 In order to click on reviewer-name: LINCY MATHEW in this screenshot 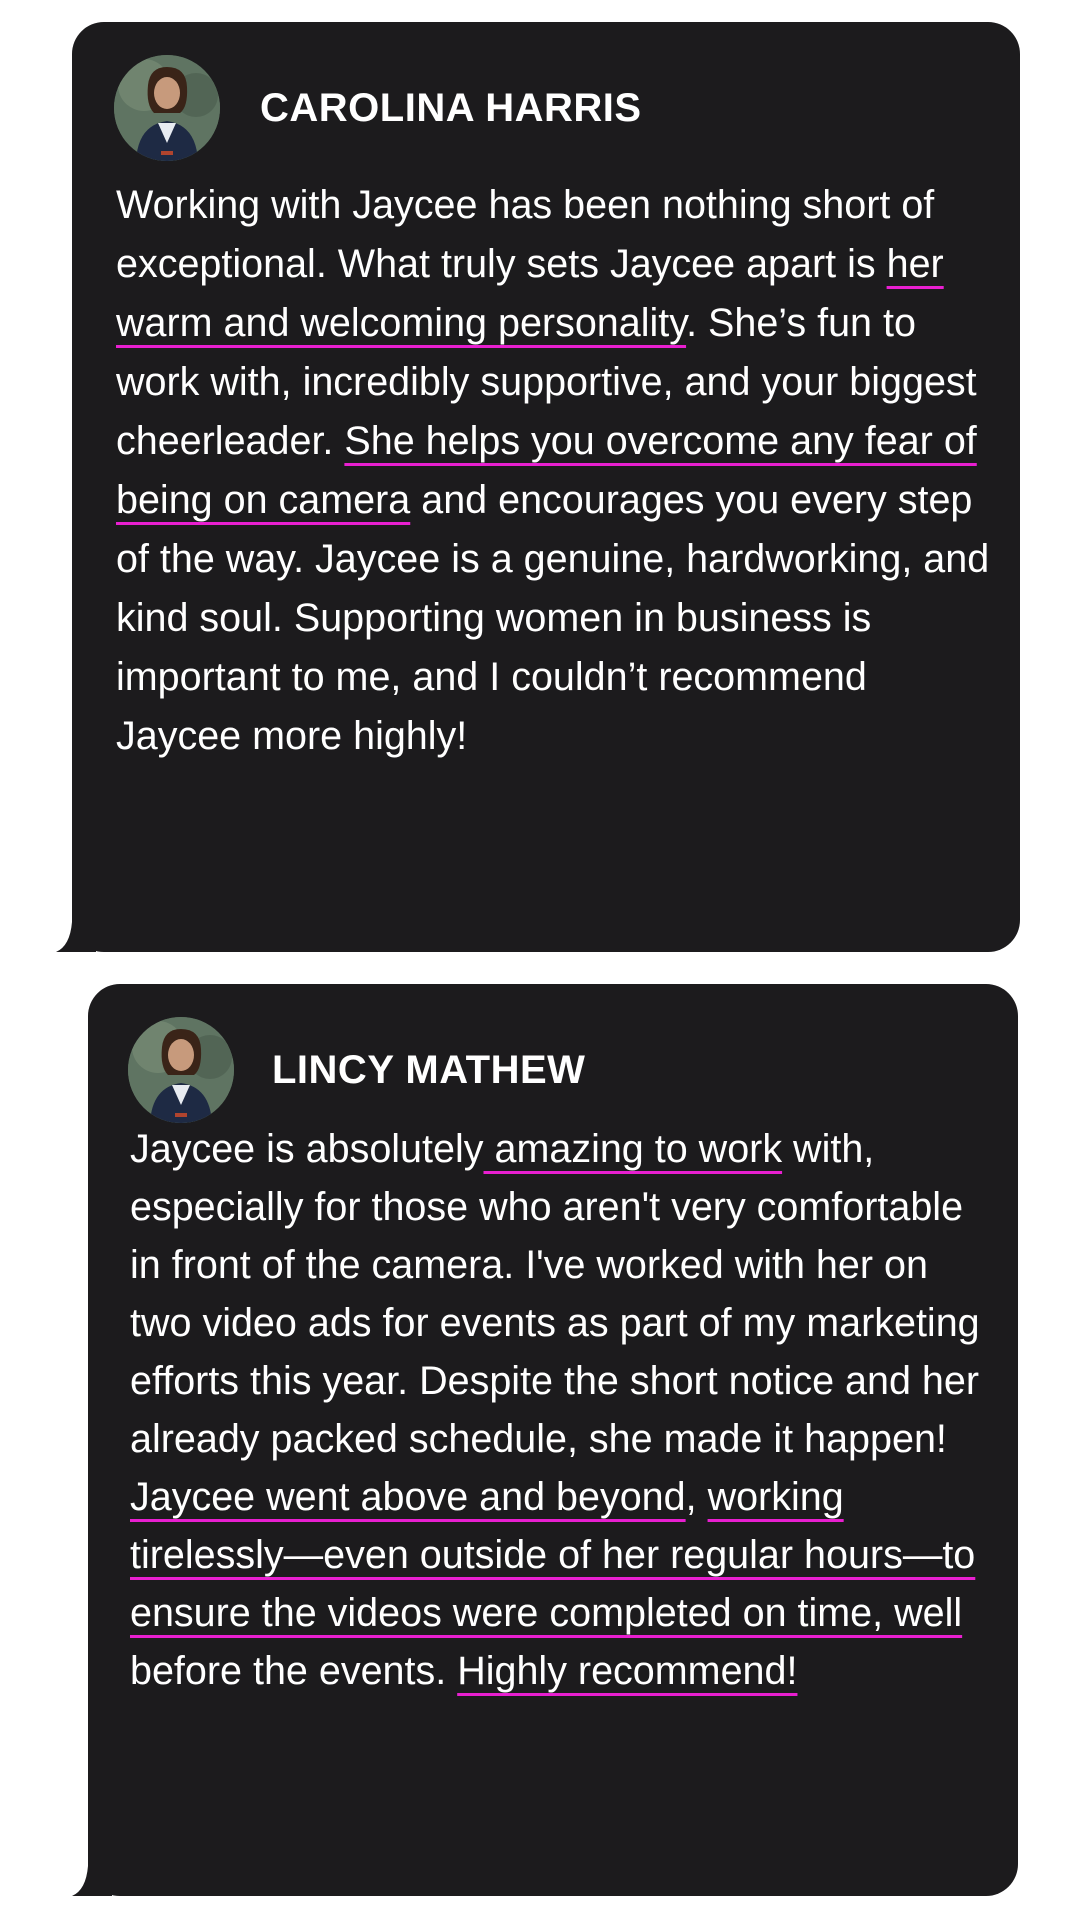, I will do `click(429, 1070)`.